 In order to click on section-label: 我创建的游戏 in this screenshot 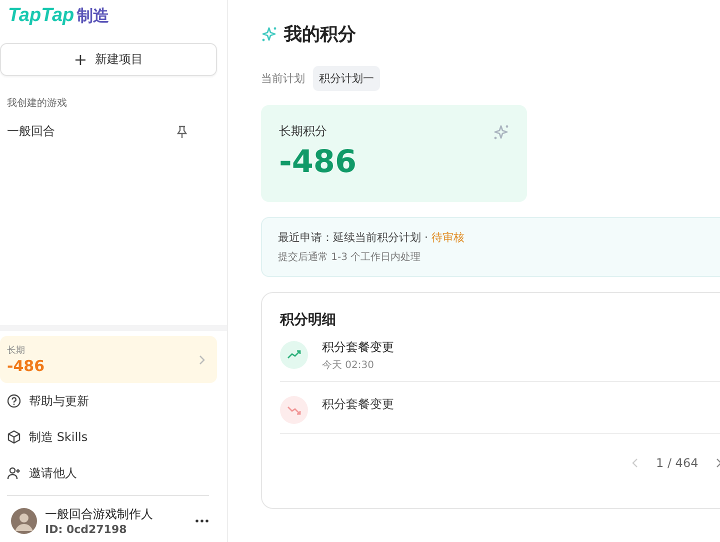, I will do `click(37, 103)`.